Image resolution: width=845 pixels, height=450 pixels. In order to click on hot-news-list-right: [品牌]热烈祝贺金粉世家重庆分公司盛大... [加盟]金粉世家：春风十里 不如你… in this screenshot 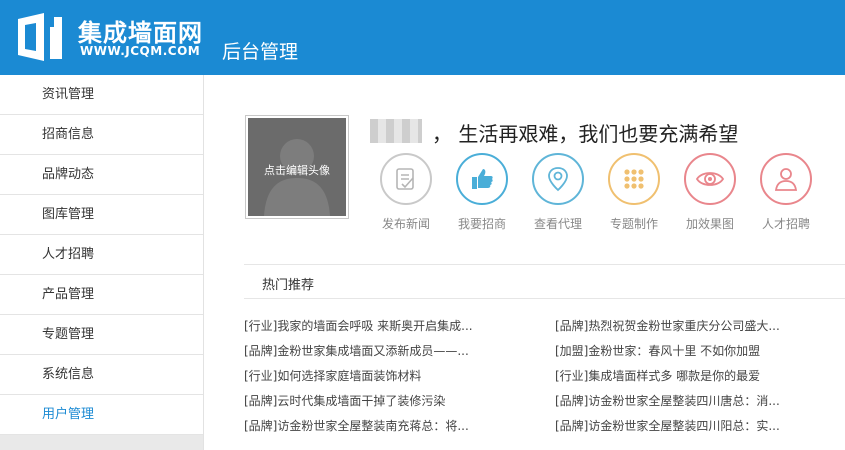, I will do `click(667, 380)`.